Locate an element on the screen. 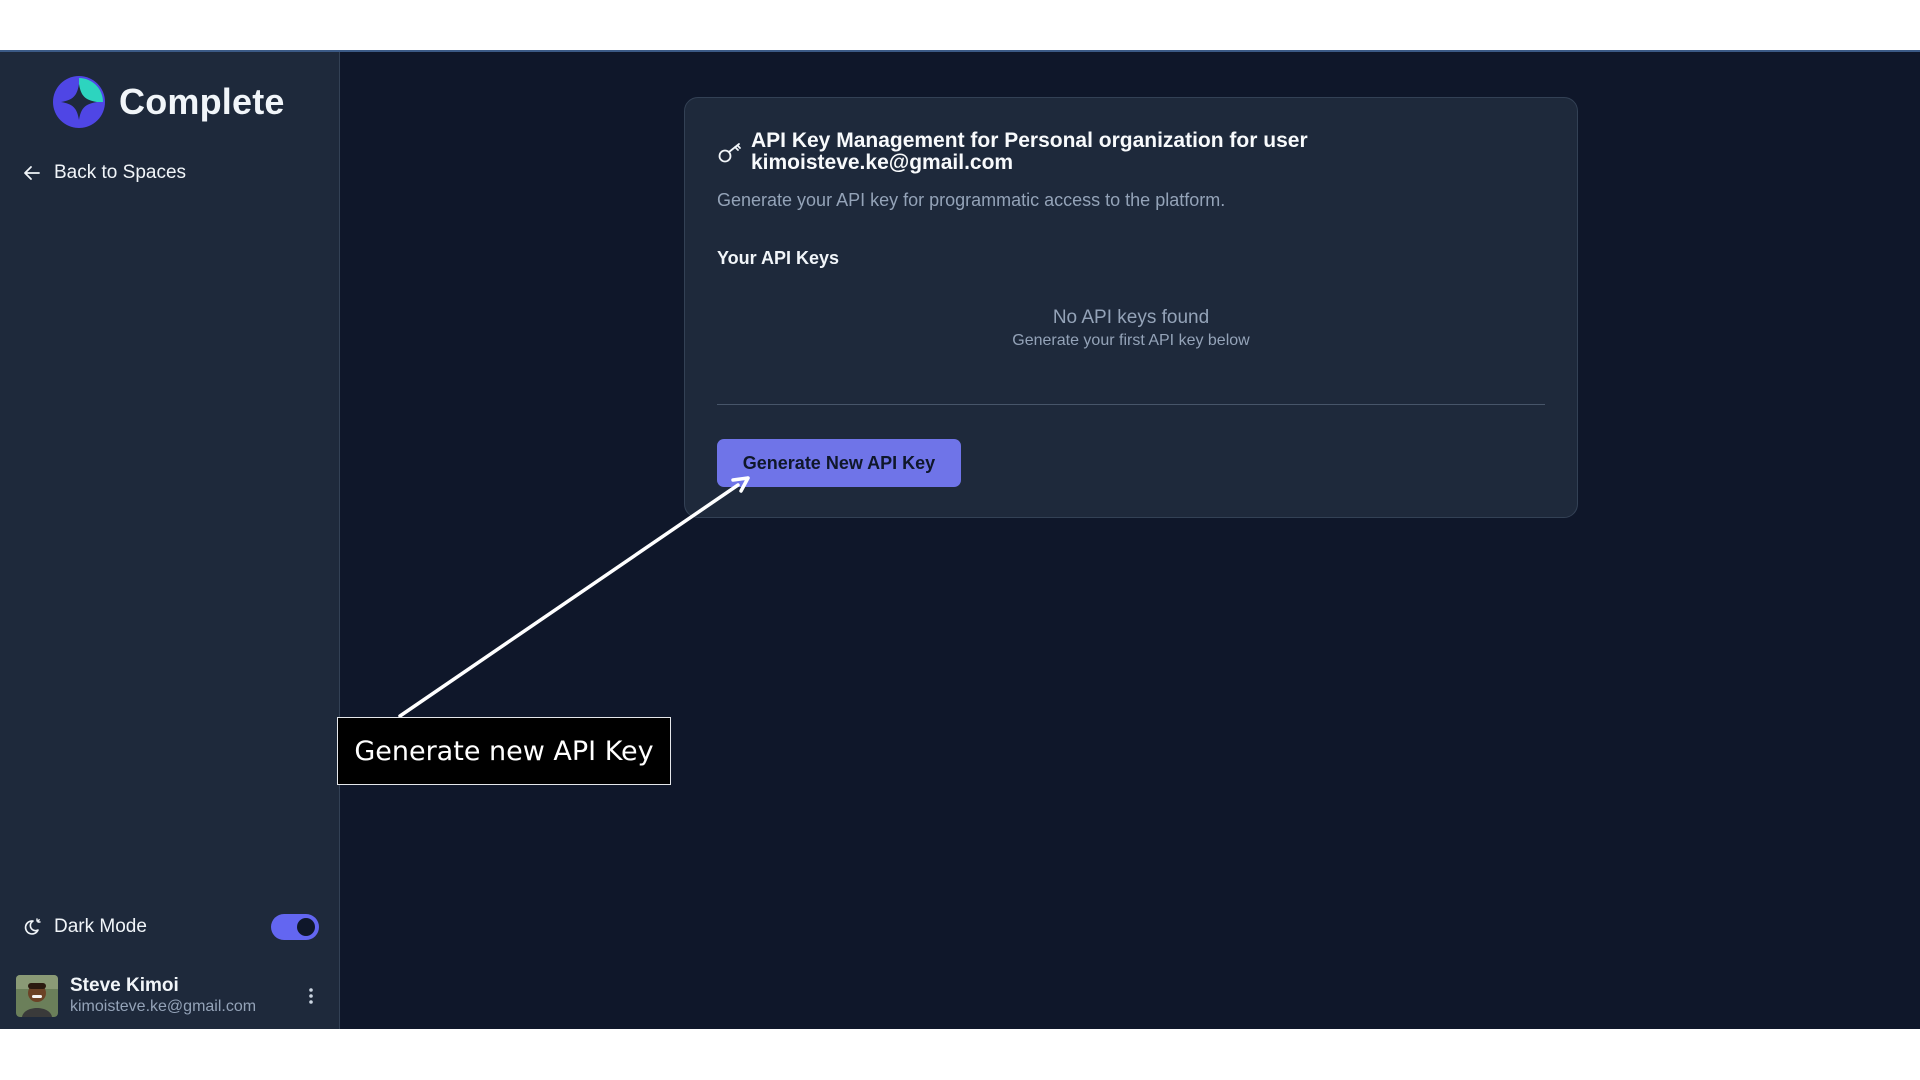 This screenshot has width=1920, height=1080. brand: Complete is located at coordinates (169, 102).